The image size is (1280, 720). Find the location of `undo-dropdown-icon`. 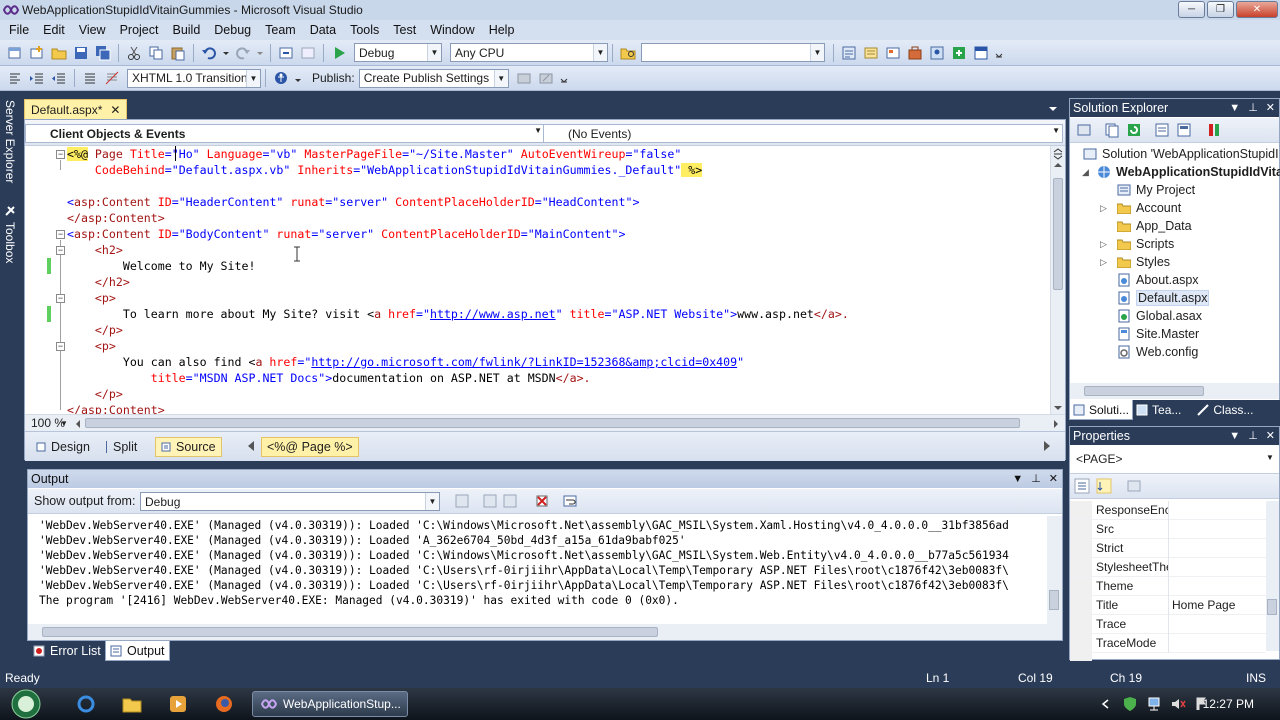

undo-dropdown-icon is located at coordinates (226, 53).